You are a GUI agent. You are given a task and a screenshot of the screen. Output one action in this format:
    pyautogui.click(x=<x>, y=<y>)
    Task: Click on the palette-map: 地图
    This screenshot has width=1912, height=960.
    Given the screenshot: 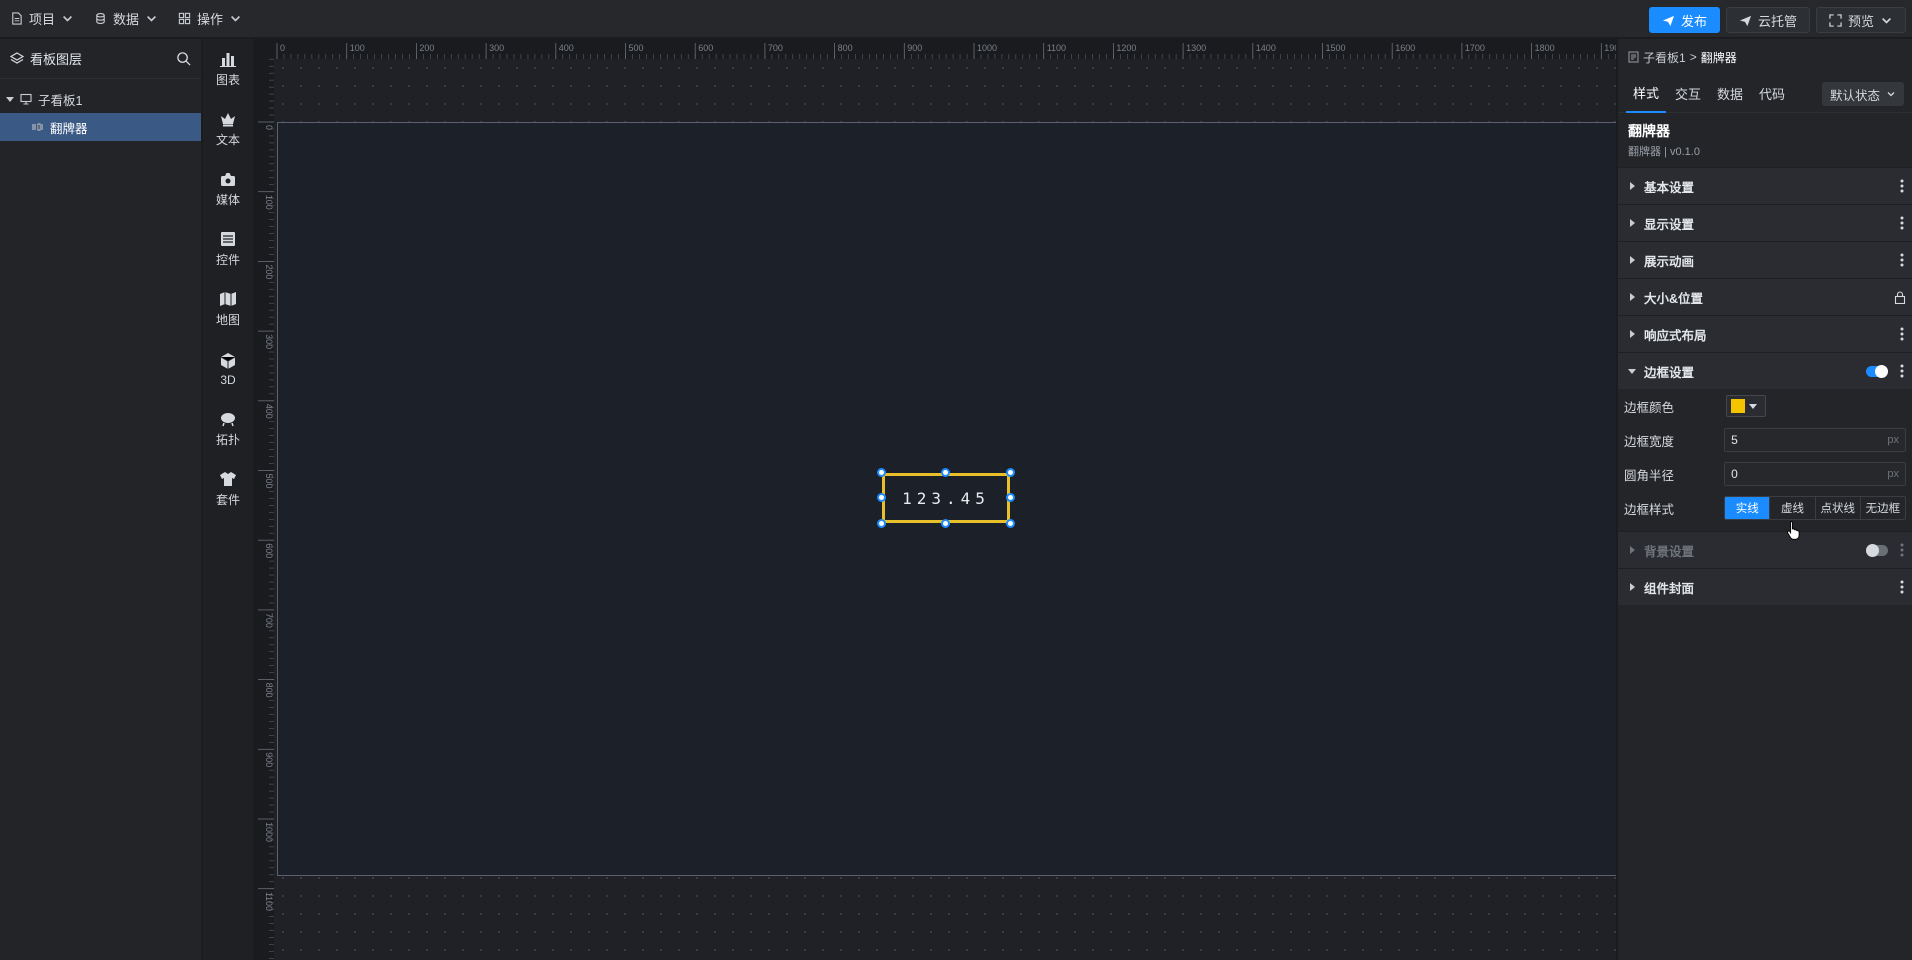 What is the action you would take?
    pyautogui.click(x=228, y=309)
    